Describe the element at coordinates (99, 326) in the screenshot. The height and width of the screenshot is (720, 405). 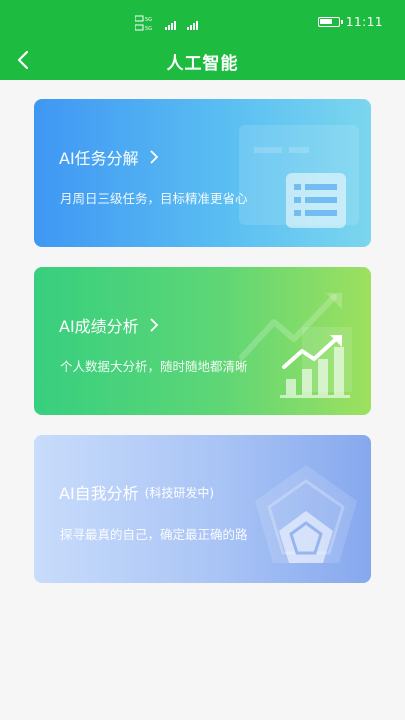
I see `card-title-text: AI成绩分析` at that location.